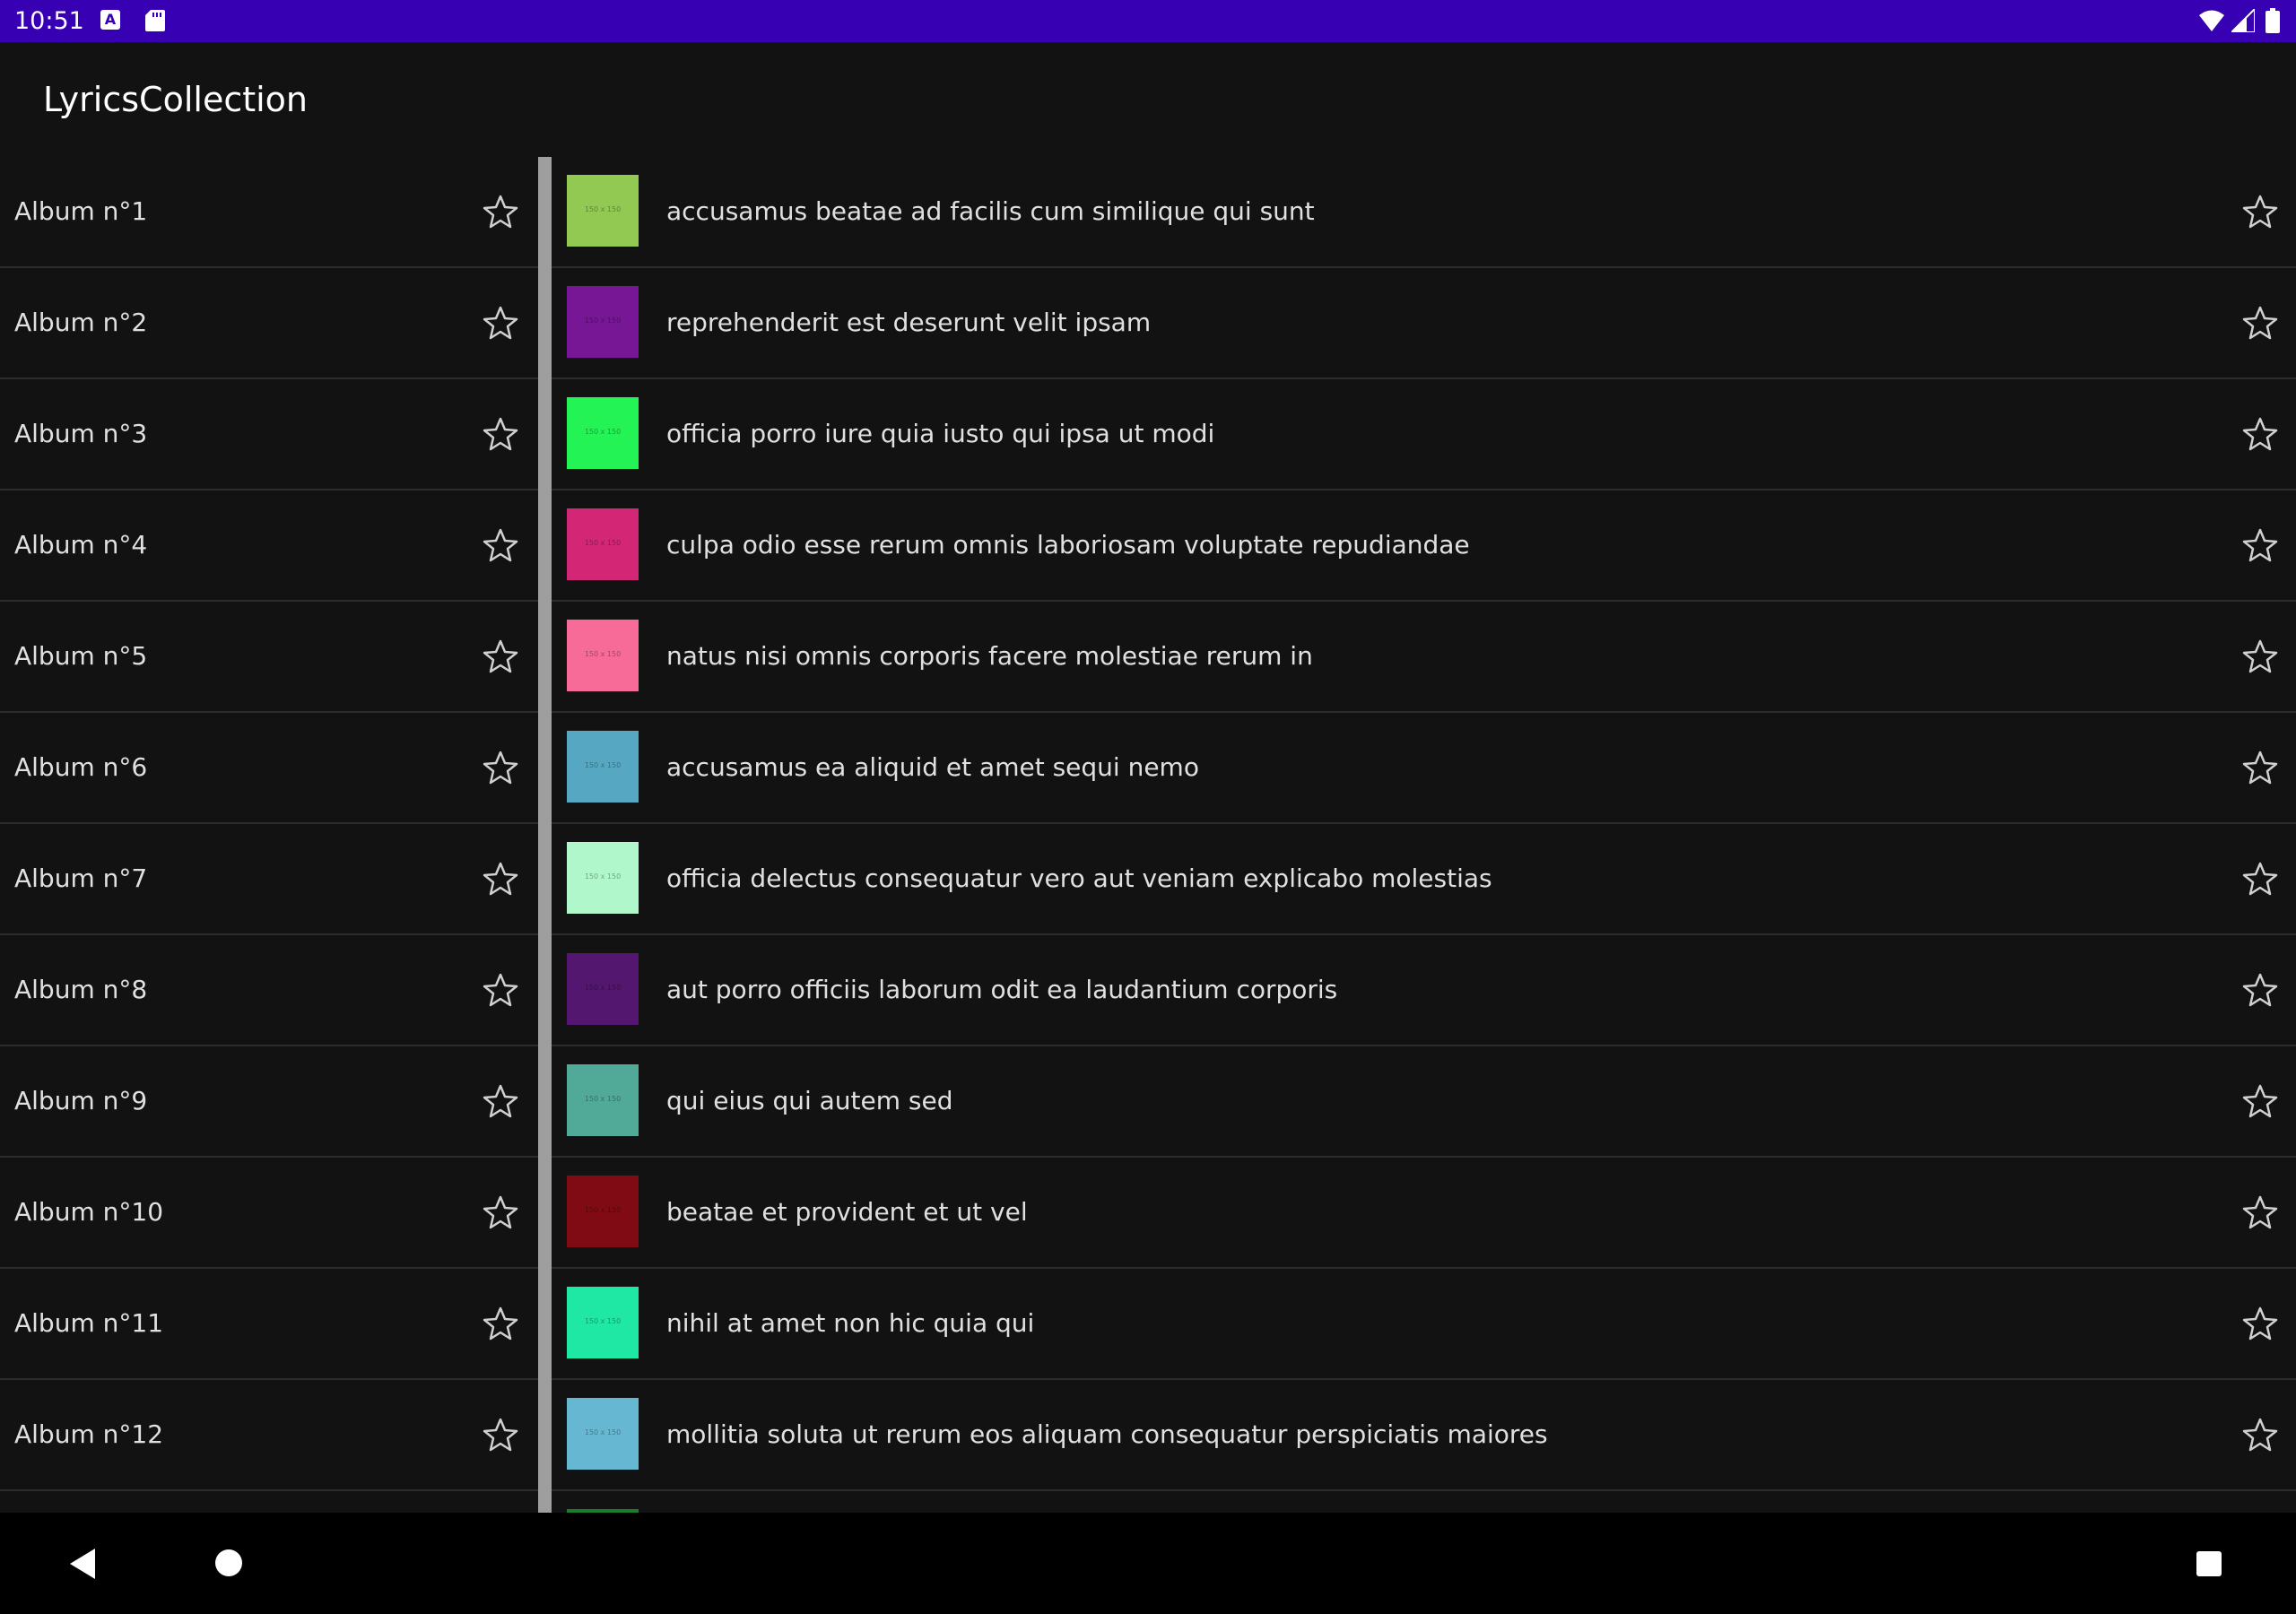  I want to click on album-list-item: Album n°8, so click(269, 990).